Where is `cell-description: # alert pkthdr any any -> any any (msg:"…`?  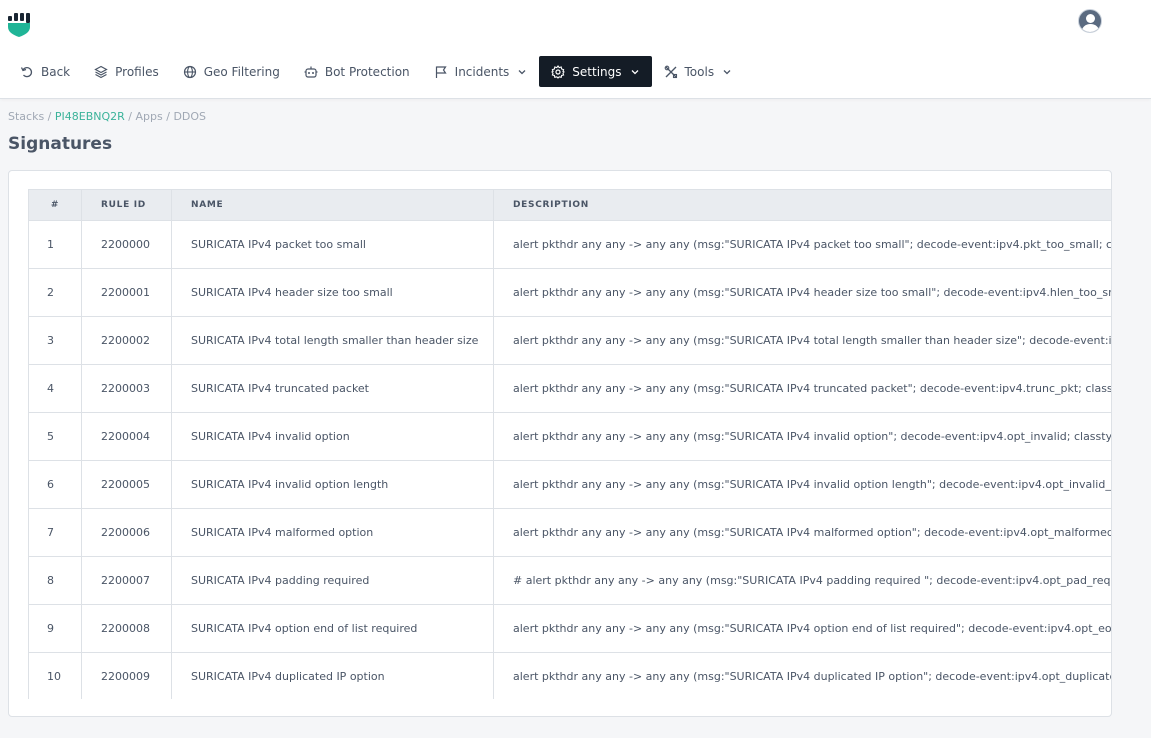 cell-description: # alert pkthdr any any -> any any (msg:"… is located at coordinates (802, 580).